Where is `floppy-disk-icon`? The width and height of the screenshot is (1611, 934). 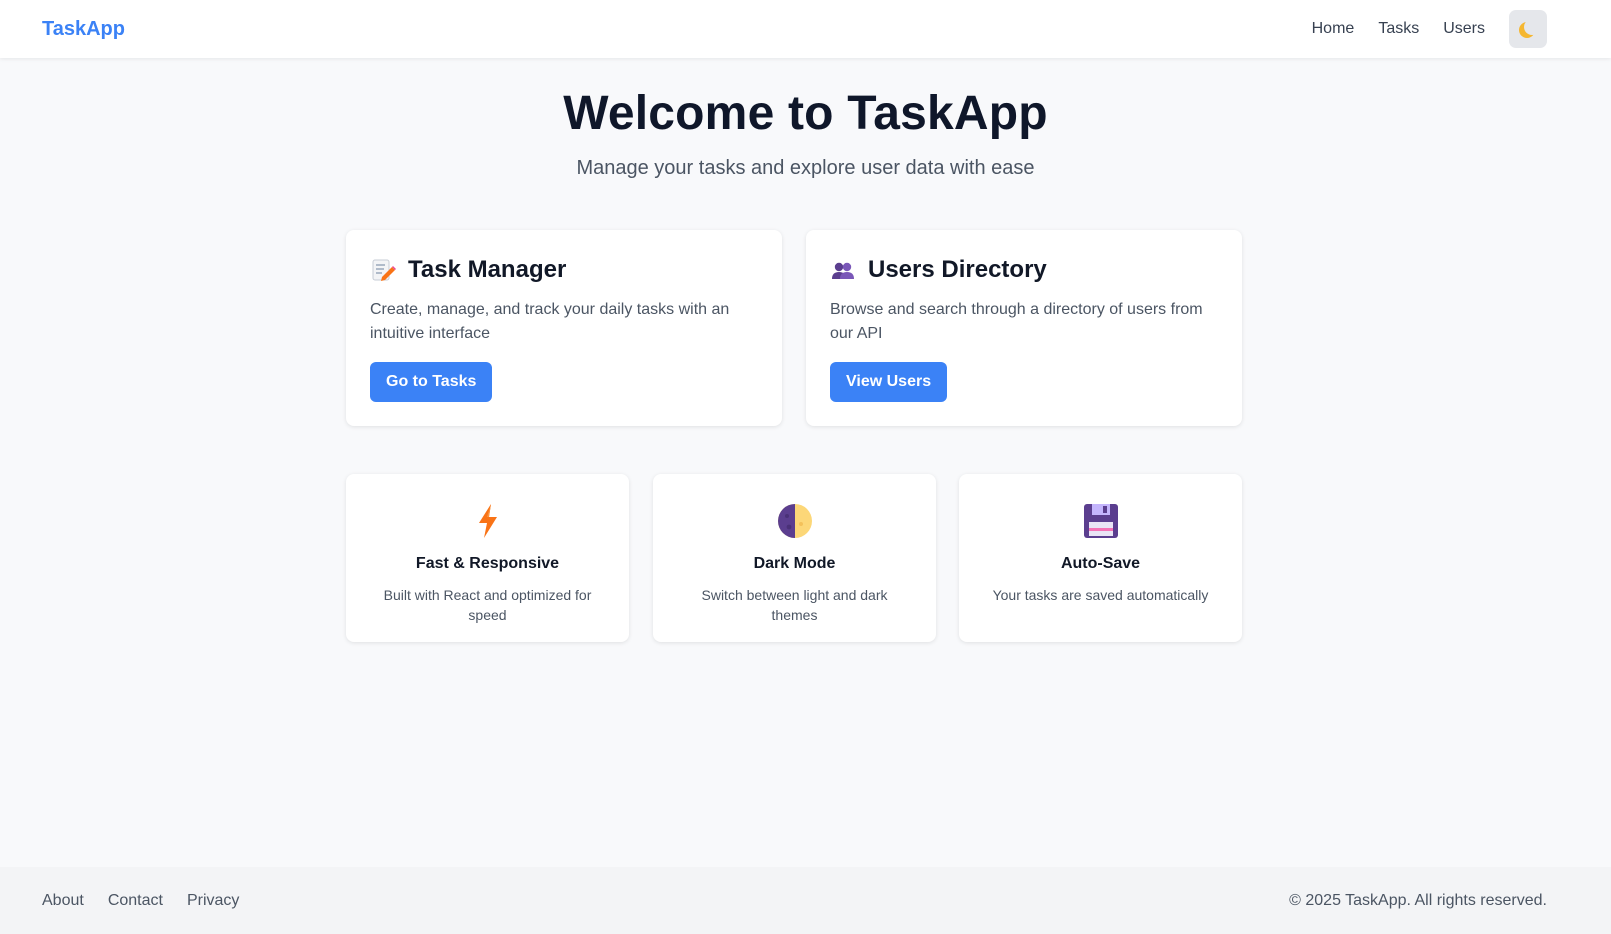 floppy-disk-icon is located at coordinates (1100, 521).